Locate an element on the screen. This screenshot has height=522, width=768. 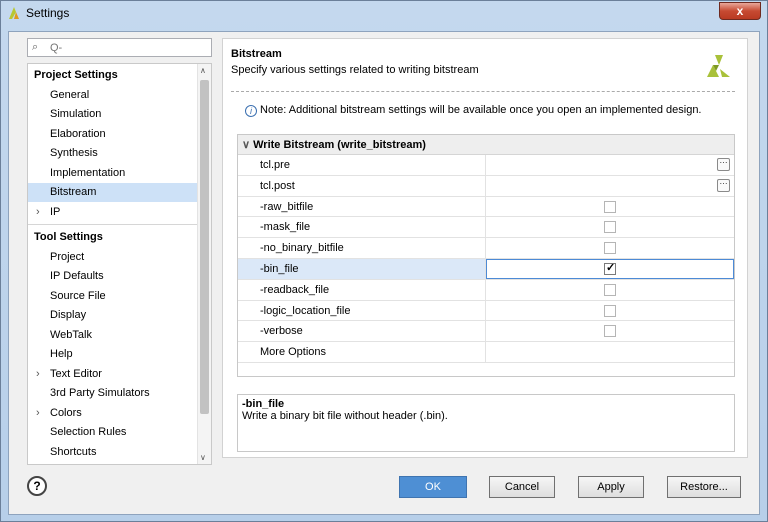
option-name: -mask_file is located at coordinates (362, 227).